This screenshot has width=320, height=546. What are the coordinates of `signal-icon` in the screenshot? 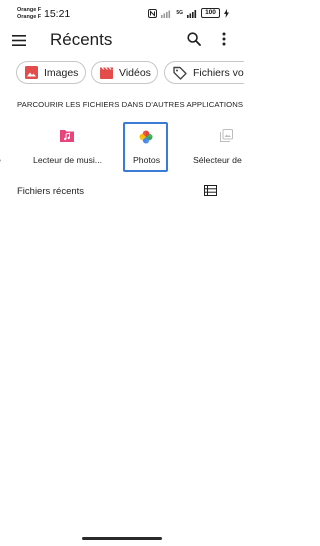 It's located at (166, 14).